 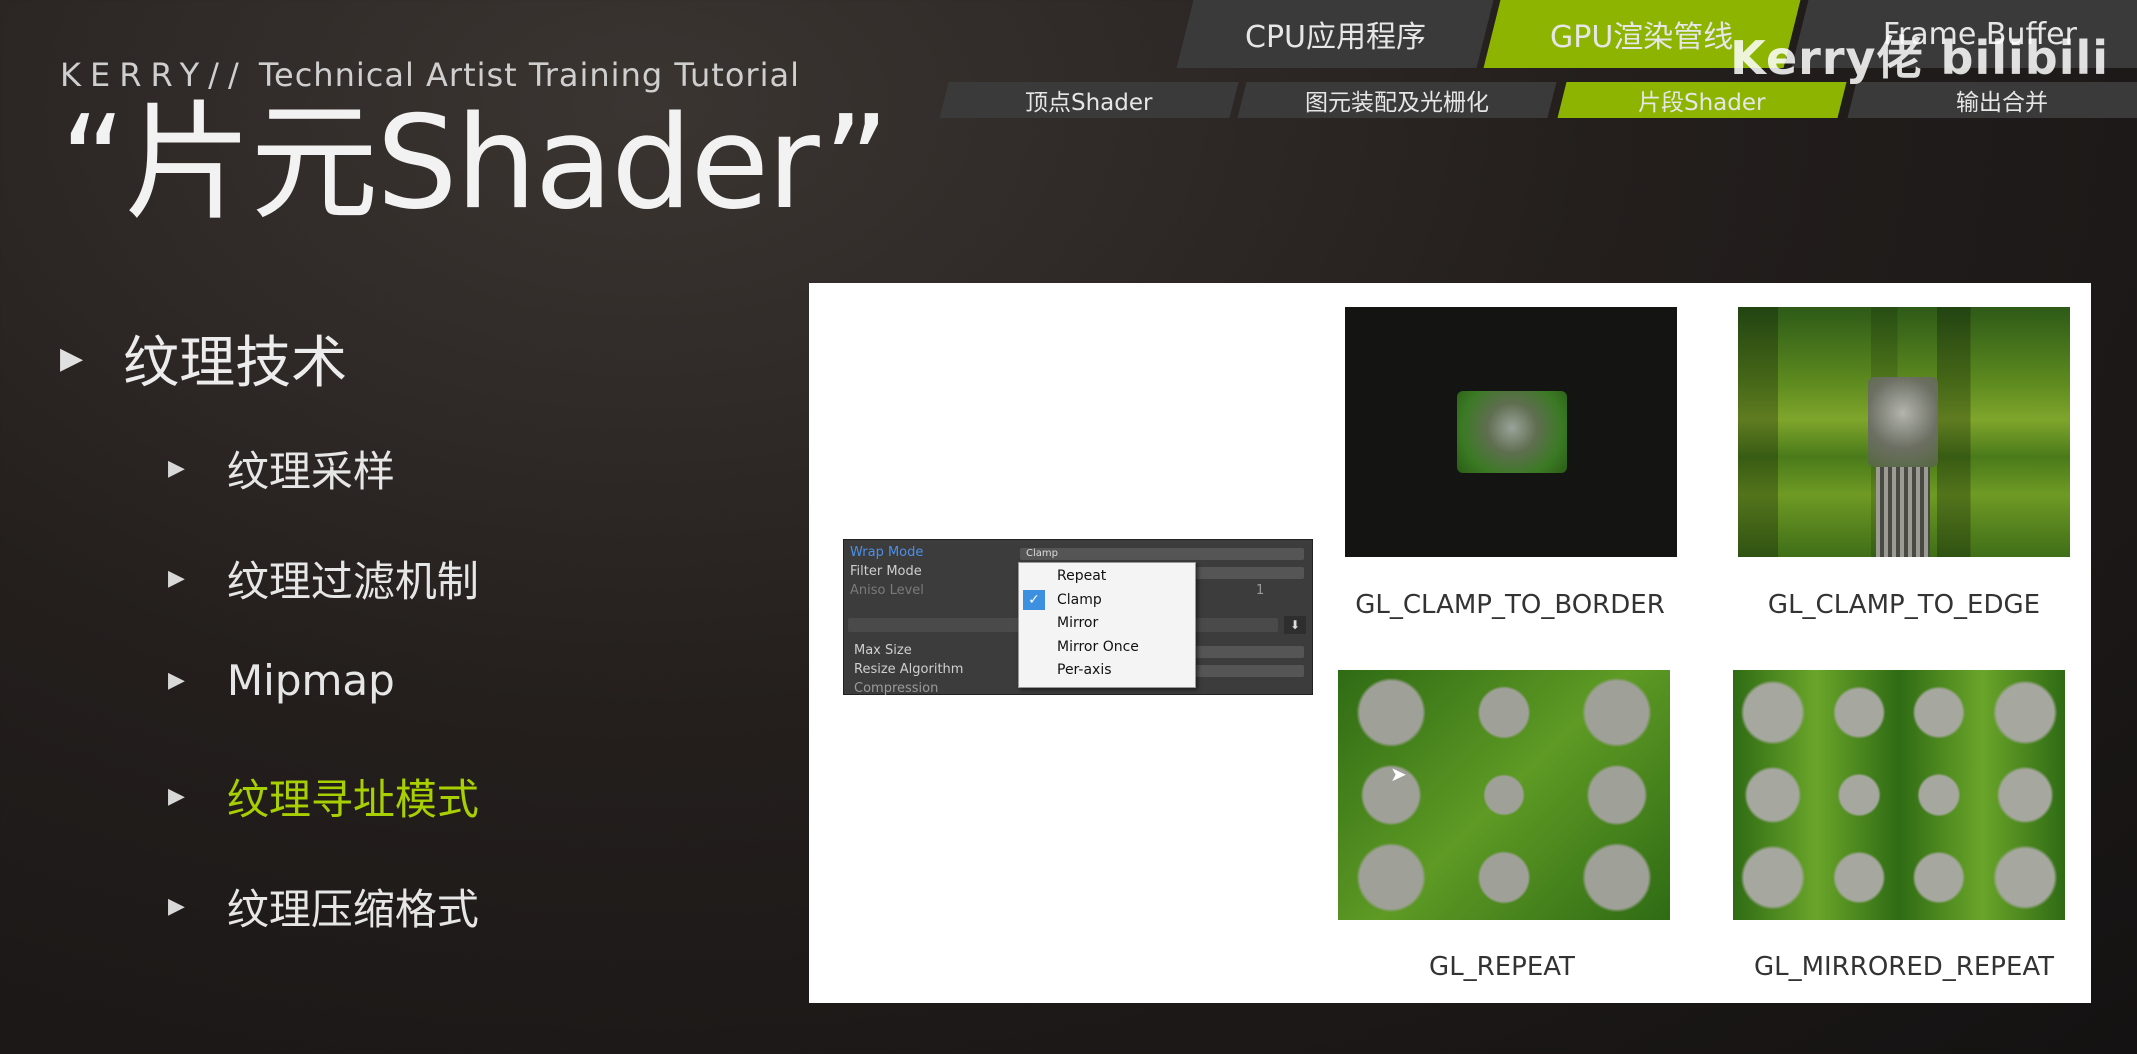 I want to click on bullet-main-label: 纹理技术, so click(x=235, y=363).